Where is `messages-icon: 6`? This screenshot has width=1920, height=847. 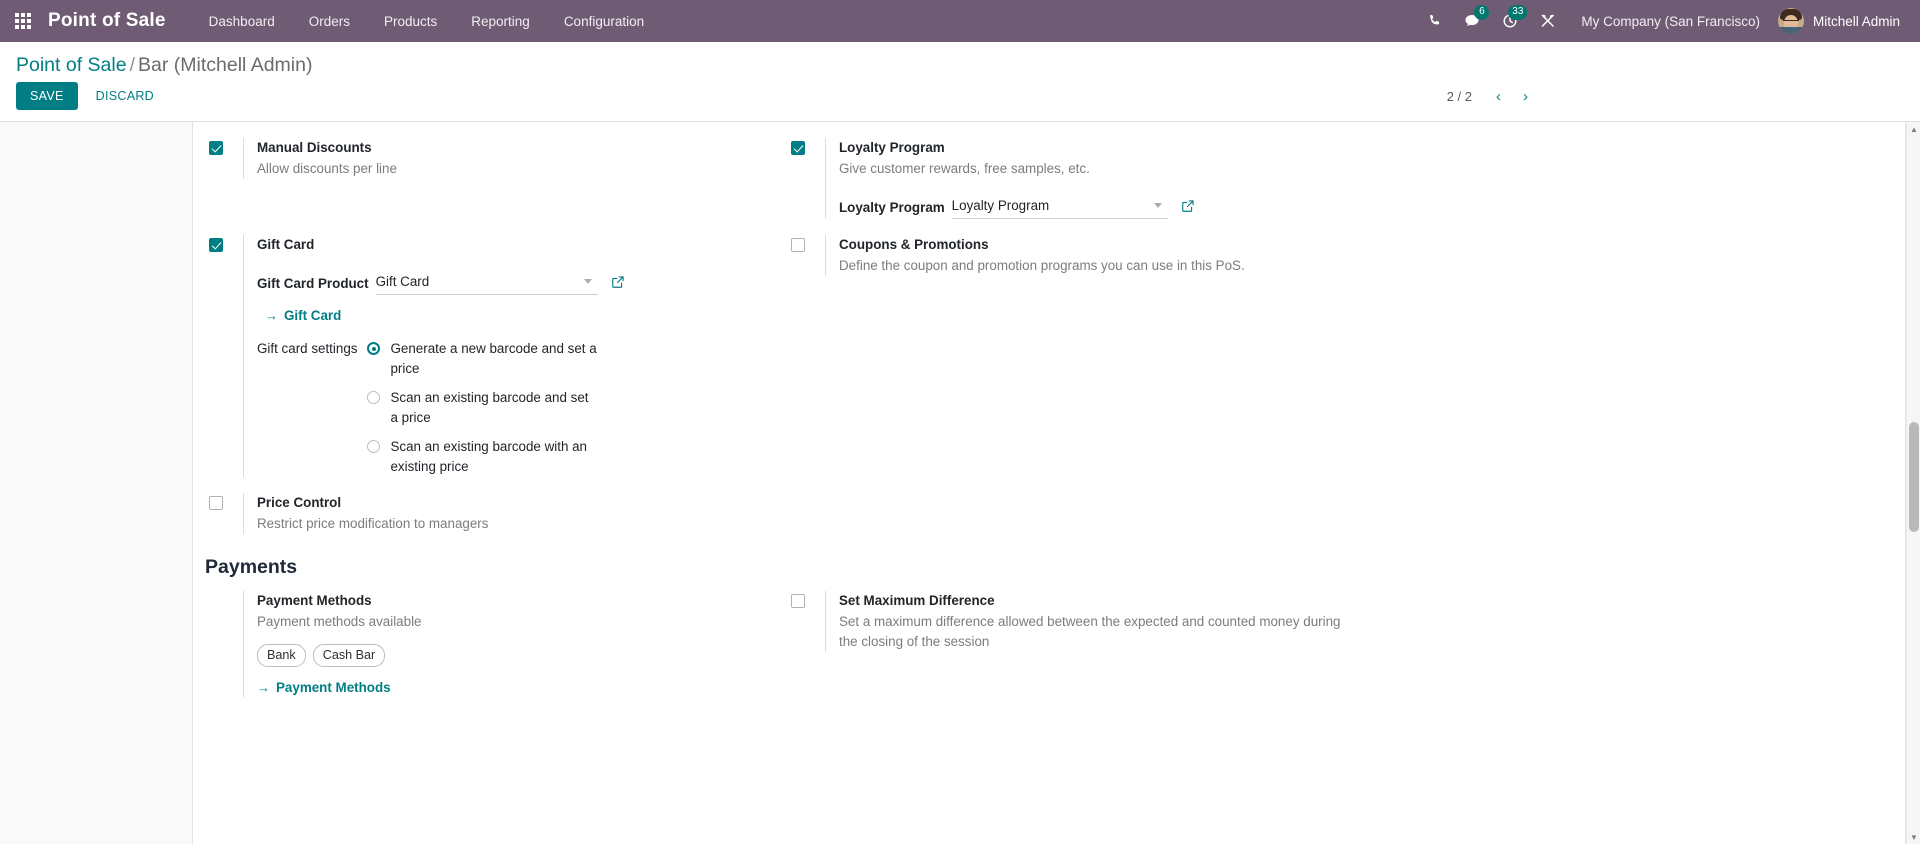
messages-icon: 6 is located at coordinates (1472, 21).